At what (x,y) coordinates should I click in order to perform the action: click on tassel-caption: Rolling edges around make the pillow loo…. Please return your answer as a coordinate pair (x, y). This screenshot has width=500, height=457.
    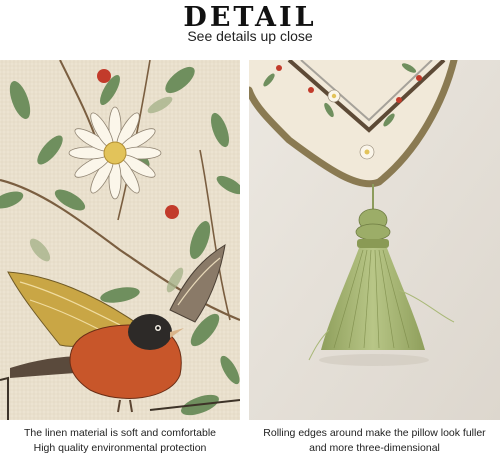
    Looking at the image, I should click on (374, 441).